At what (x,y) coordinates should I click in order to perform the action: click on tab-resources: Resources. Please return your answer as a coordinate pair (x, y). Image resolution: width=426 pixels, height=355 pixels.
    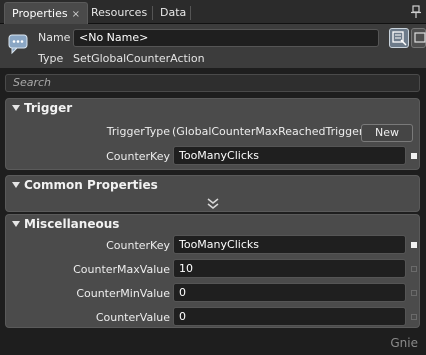
    Looking at the image, I should click on (119, 13).